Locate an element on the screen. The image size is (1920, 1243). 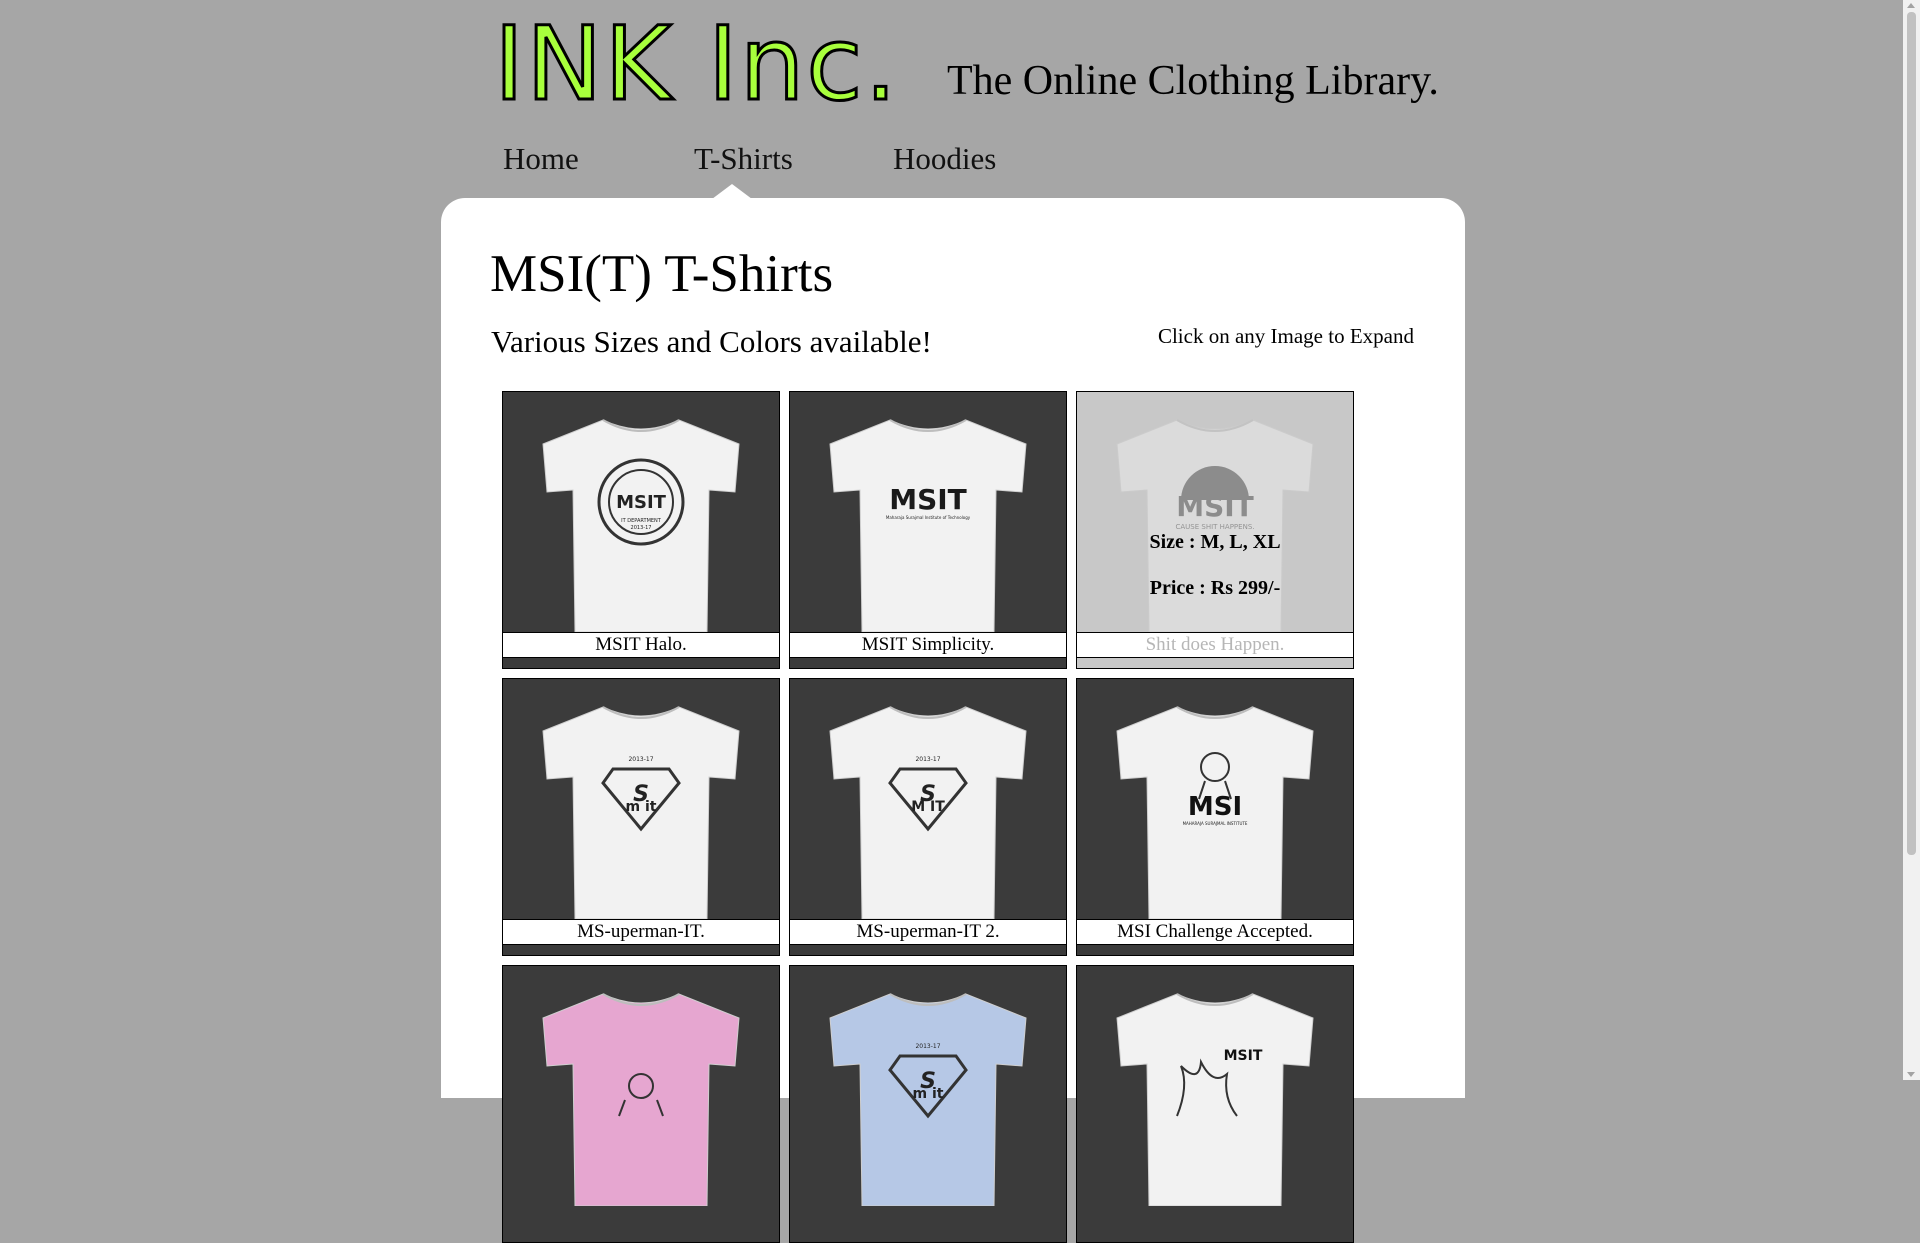
logo: INK Inc. is located at coordinates (696, 64).